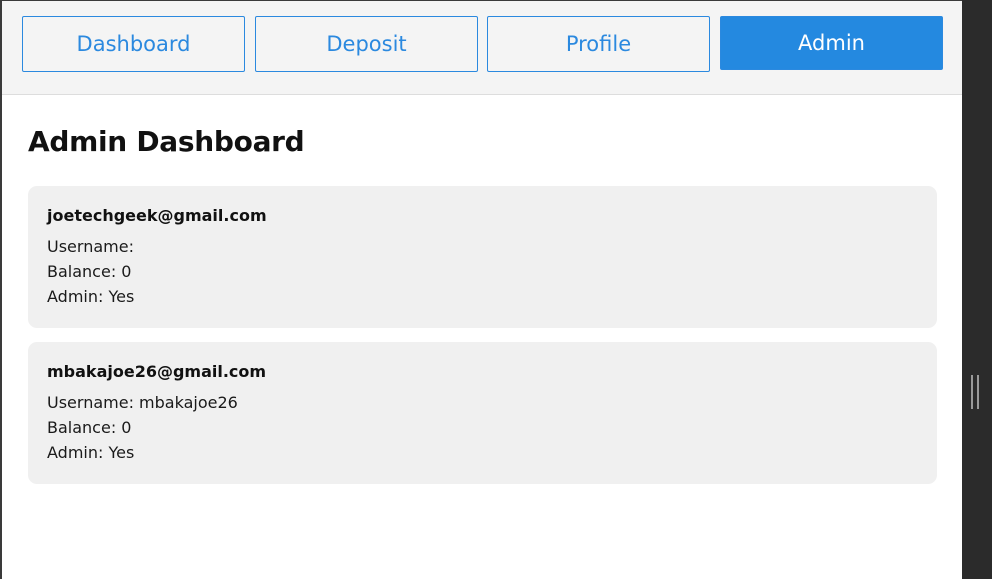  I want to click on nav-admin-button: Admin, so click(831, 43).